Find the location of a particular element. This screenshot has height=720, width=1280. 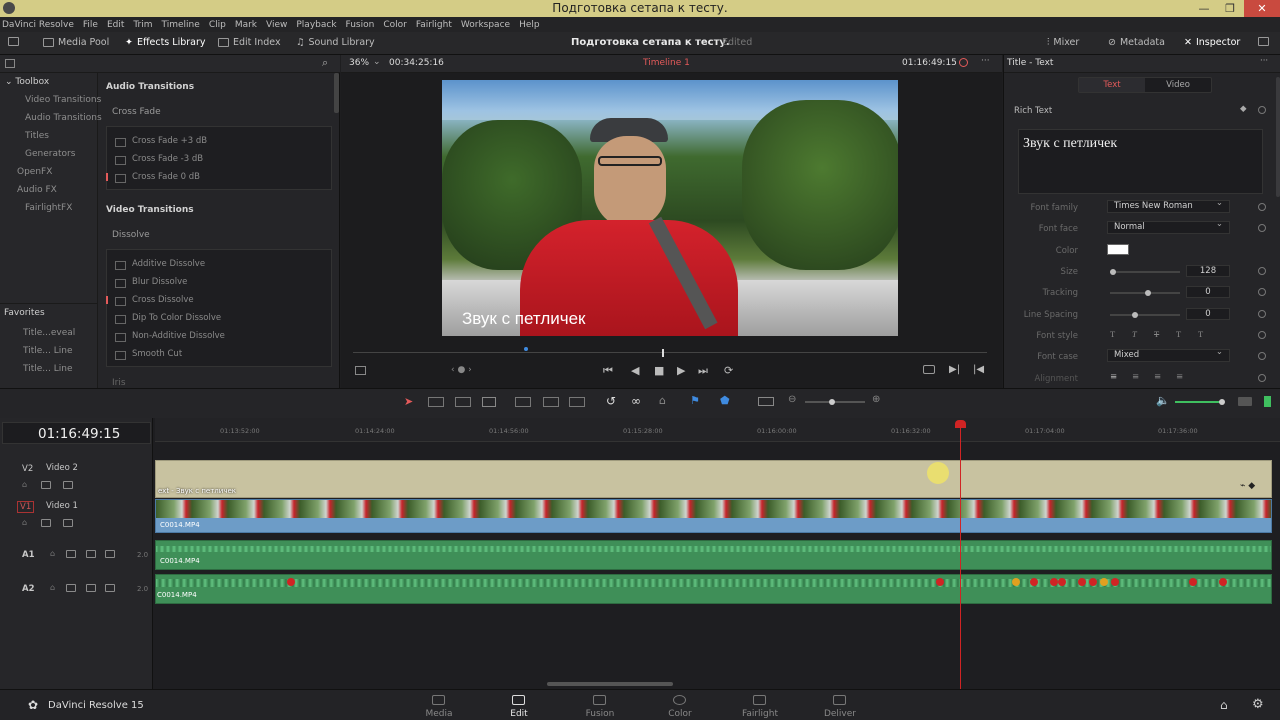

zoom-level: 36% is located at coordinates (359, 63).